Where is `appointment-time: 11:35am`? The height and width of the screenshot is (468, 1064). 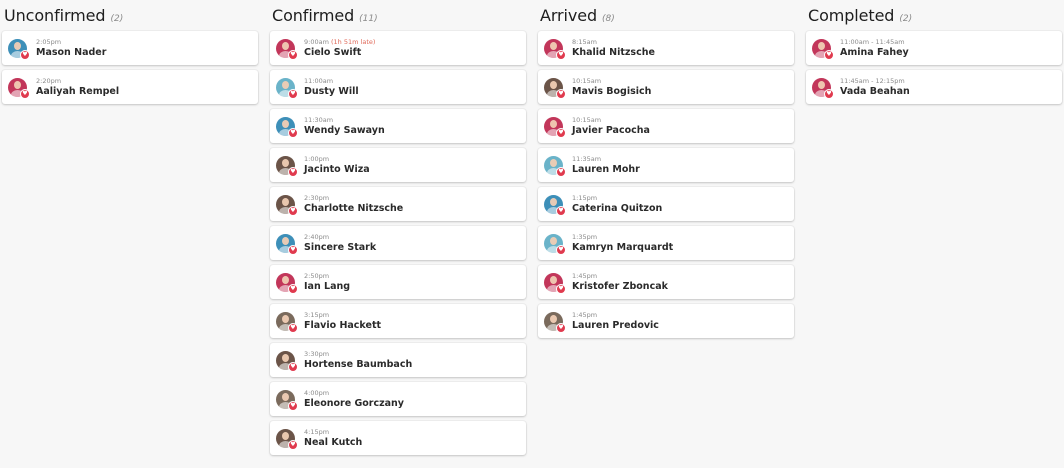 appointment-time: 11:35am is located at coordinates (587, 158).